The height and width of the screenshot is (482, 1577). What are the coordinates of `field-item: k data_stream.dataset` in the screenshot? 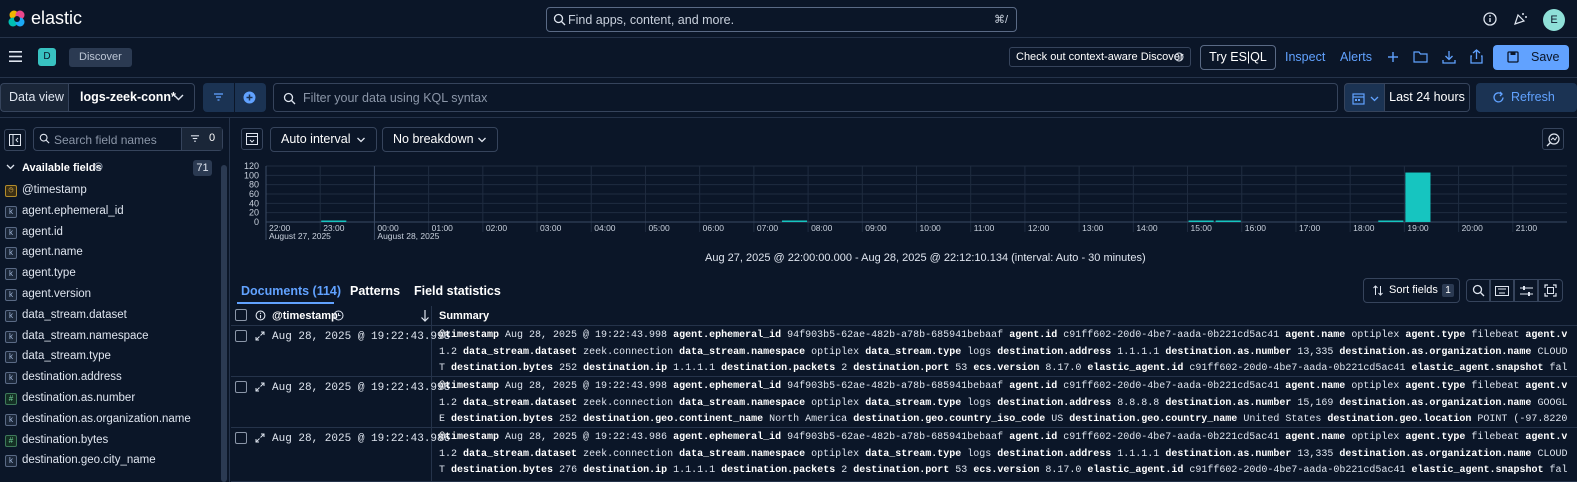 It's located at (114, 317).